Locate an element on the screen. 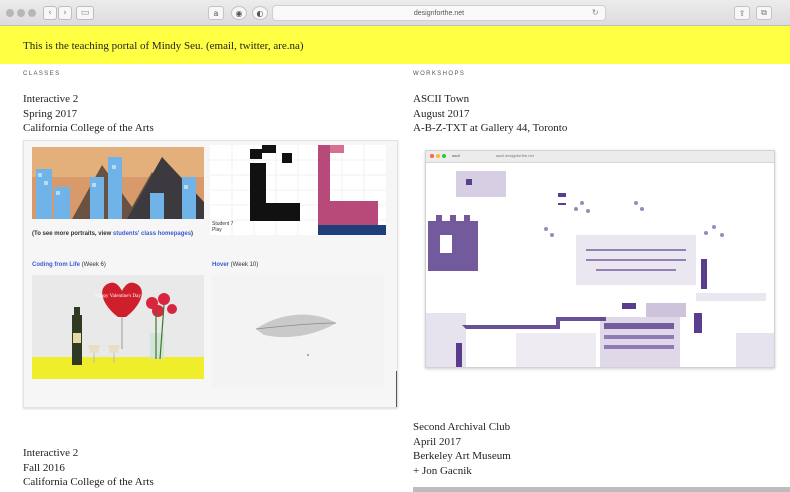  browser-toolbar: ‹ › ▭ a ◉ ◐ designforthe.net ↻ ⇪ ⧉ is located at coordinates (395, 13).